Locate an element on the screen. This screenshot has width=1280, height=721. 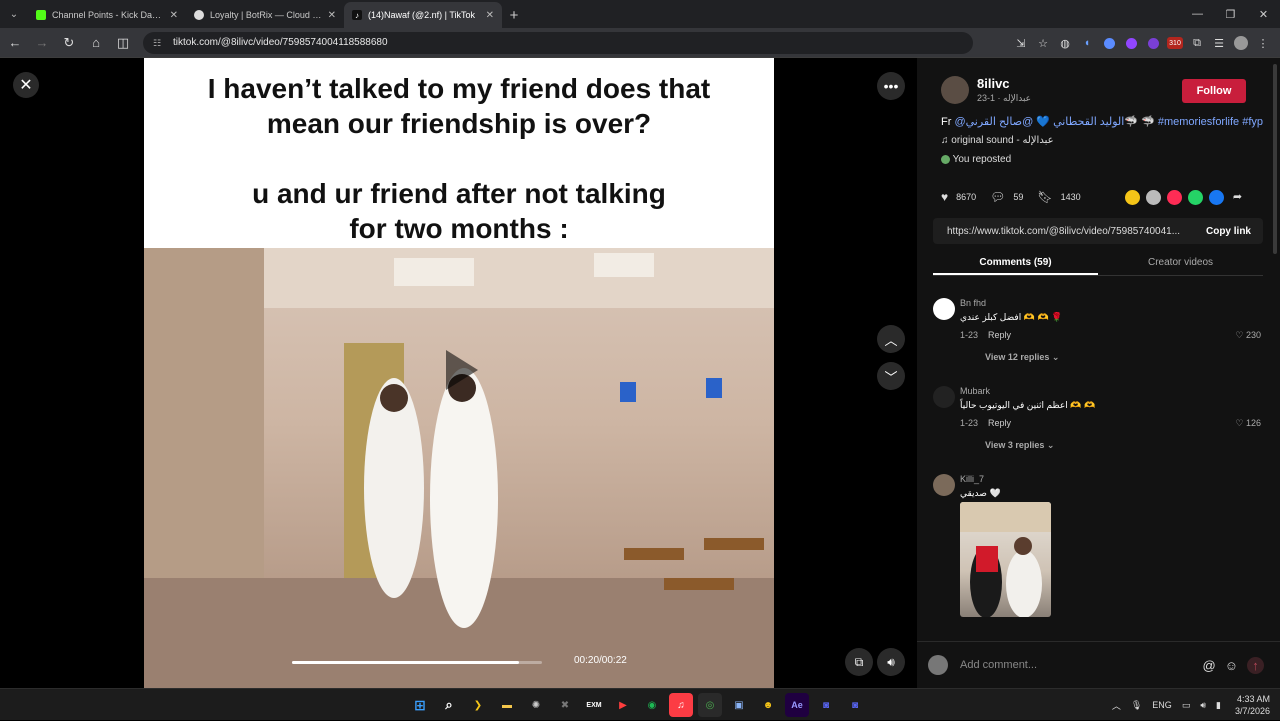
comment-like: ♡ 126 is located at coordinates (1248, 423).